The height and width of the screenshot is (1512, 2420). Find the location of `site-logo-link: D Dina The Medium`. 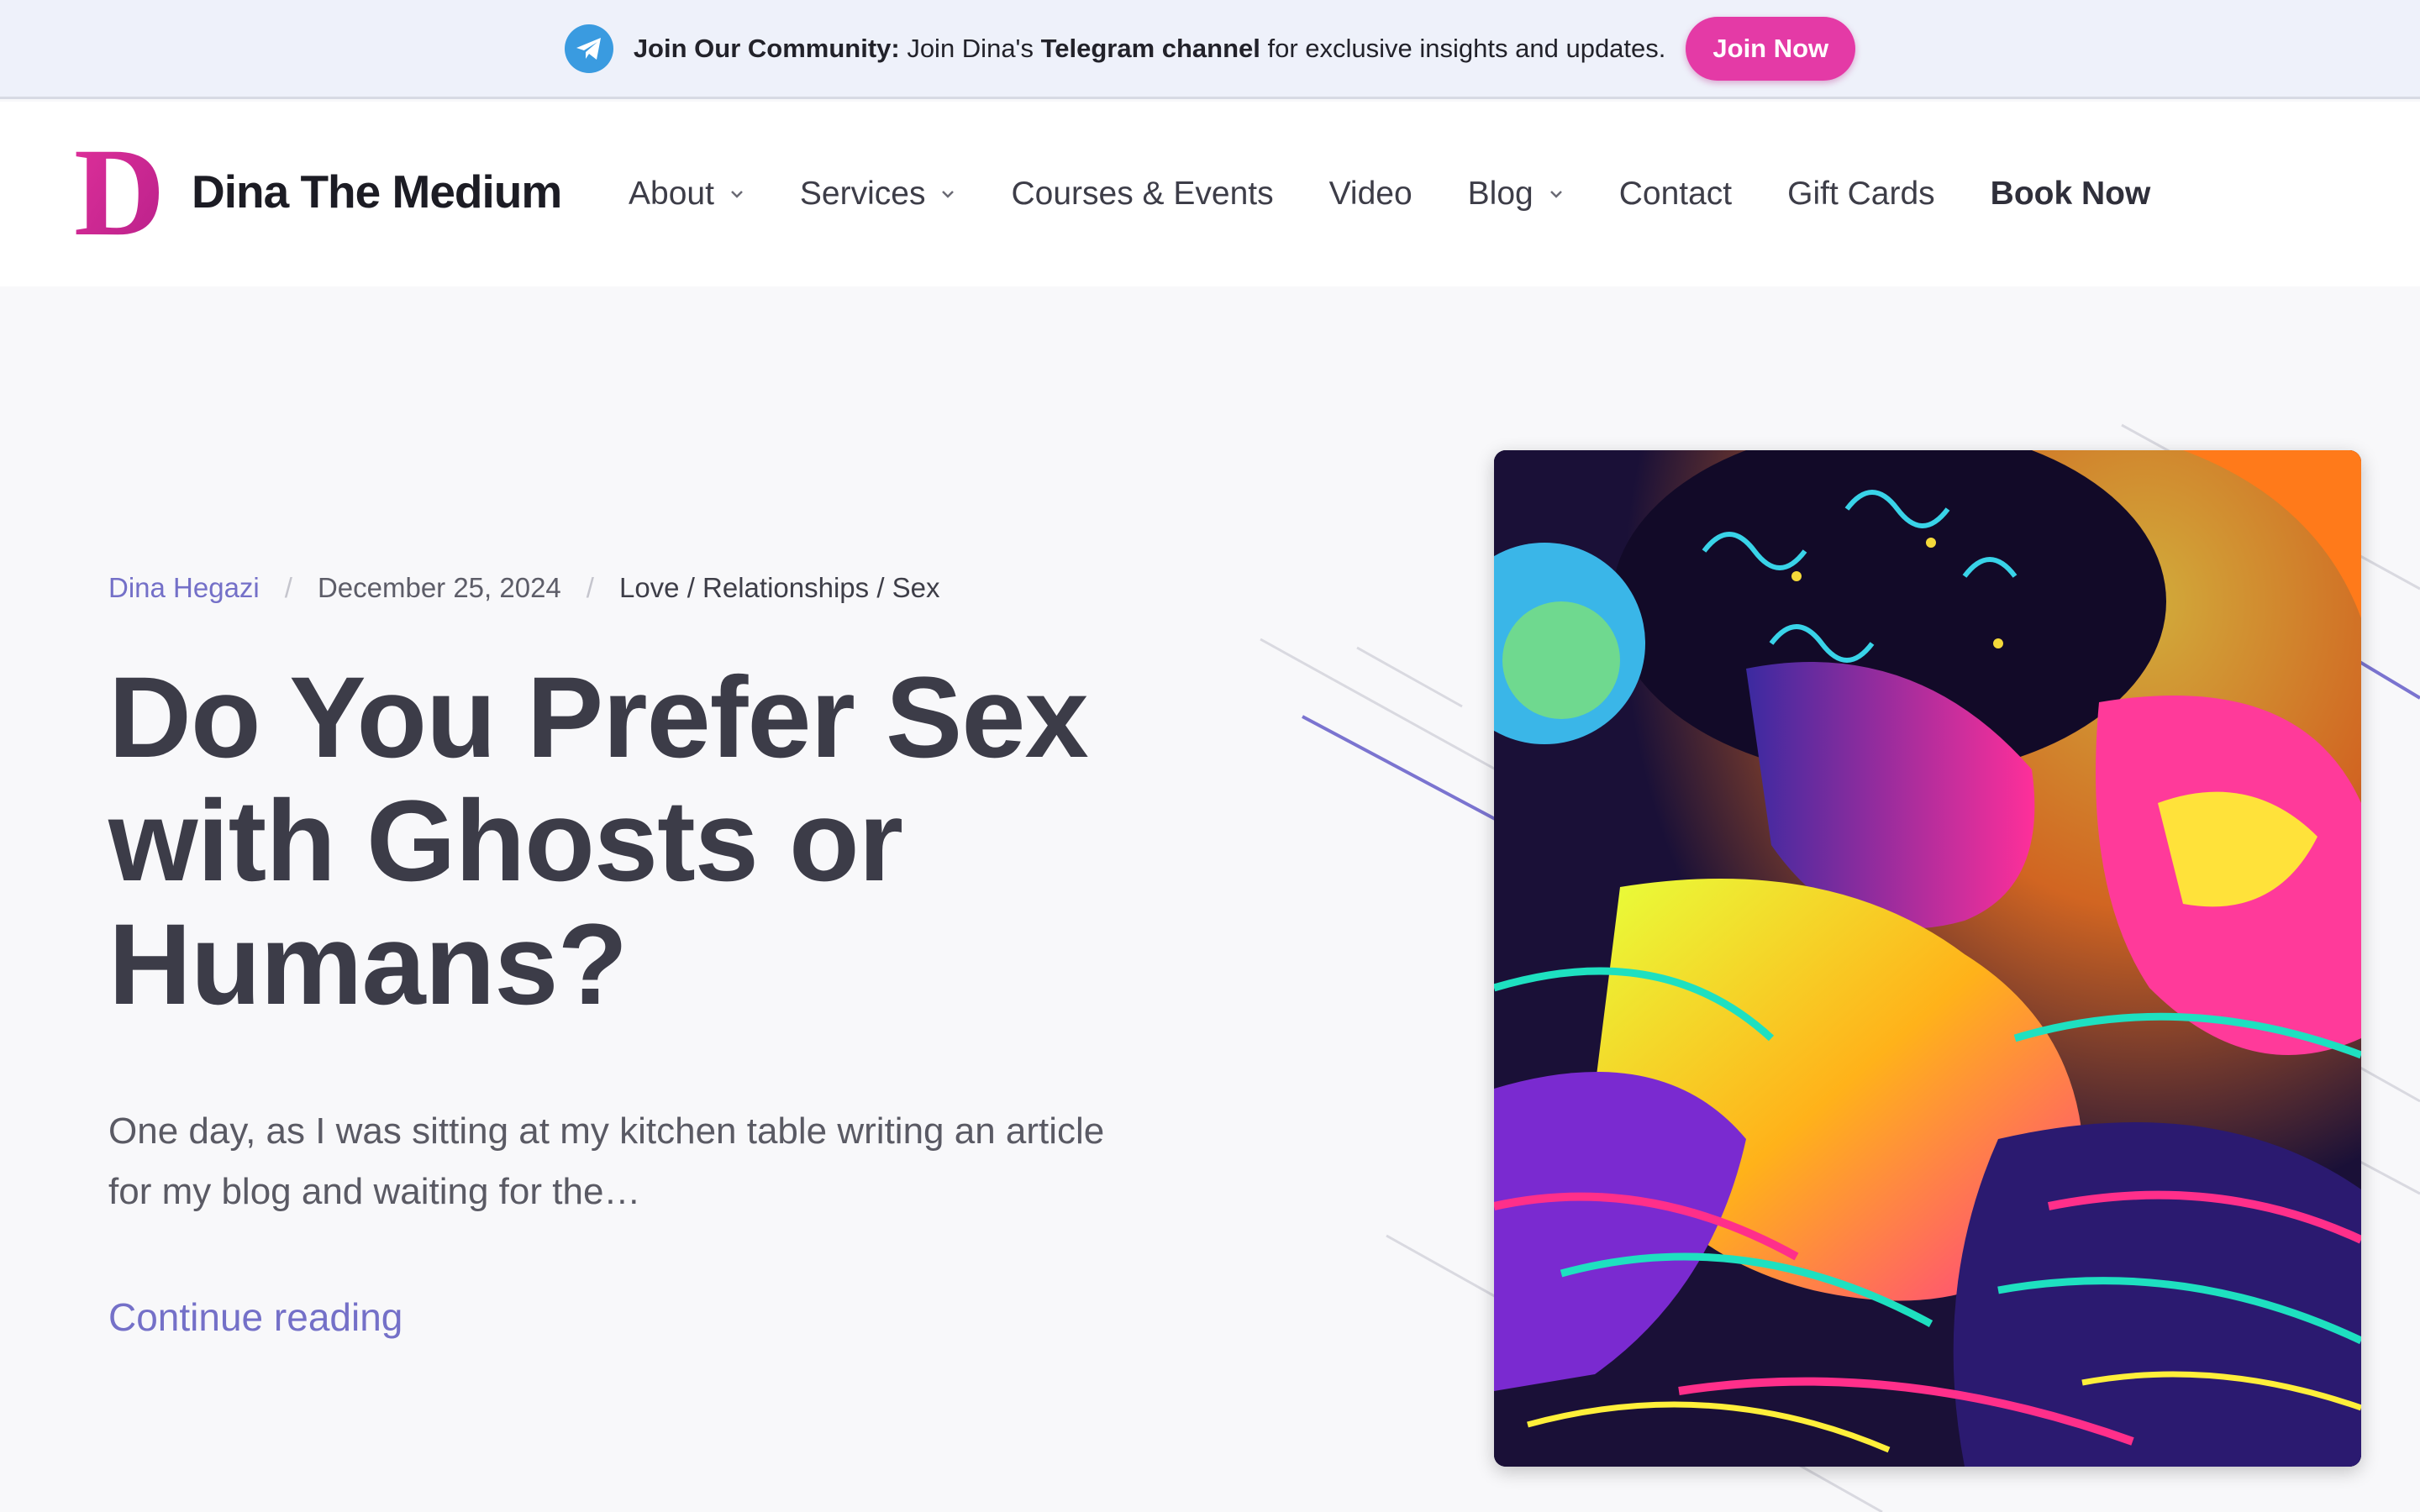

site-logo-link: D Dina The Medium is located at coordinates (318, 191).